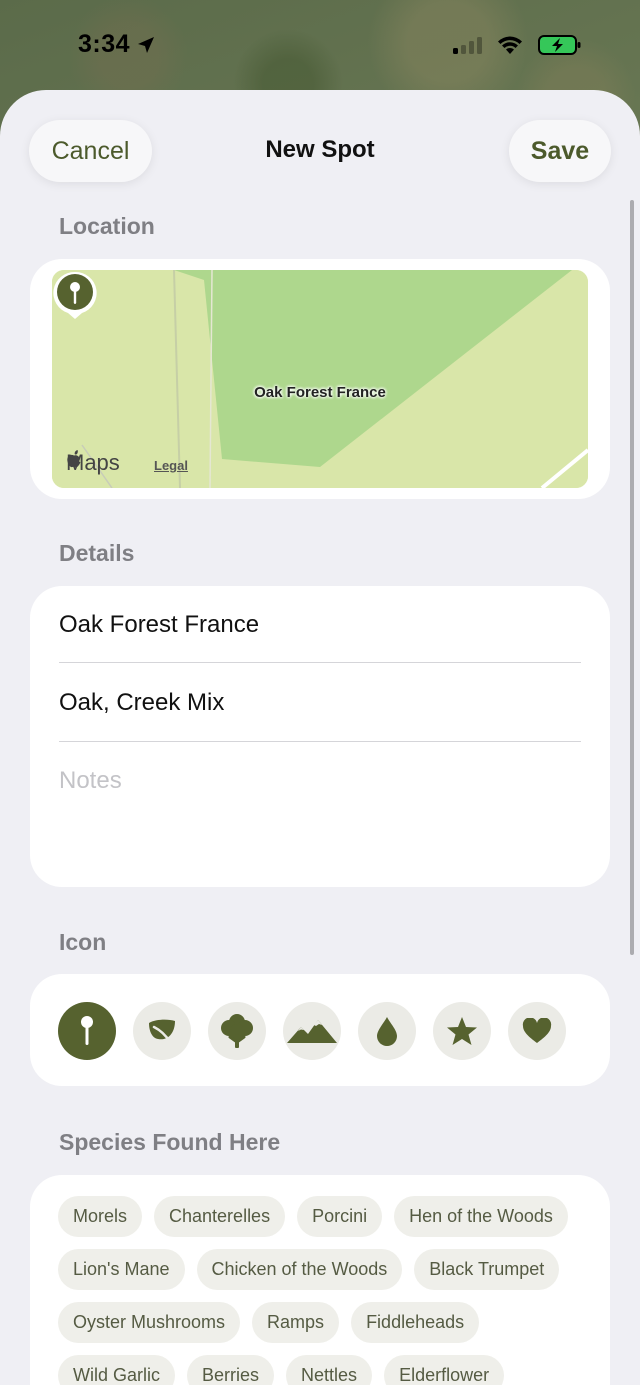 Image resolution: width=640 pixels, height=1385 pixels. Describe the element at coordinates (104, 44) in the screenshot. I see `clock: 3:34` at that location.